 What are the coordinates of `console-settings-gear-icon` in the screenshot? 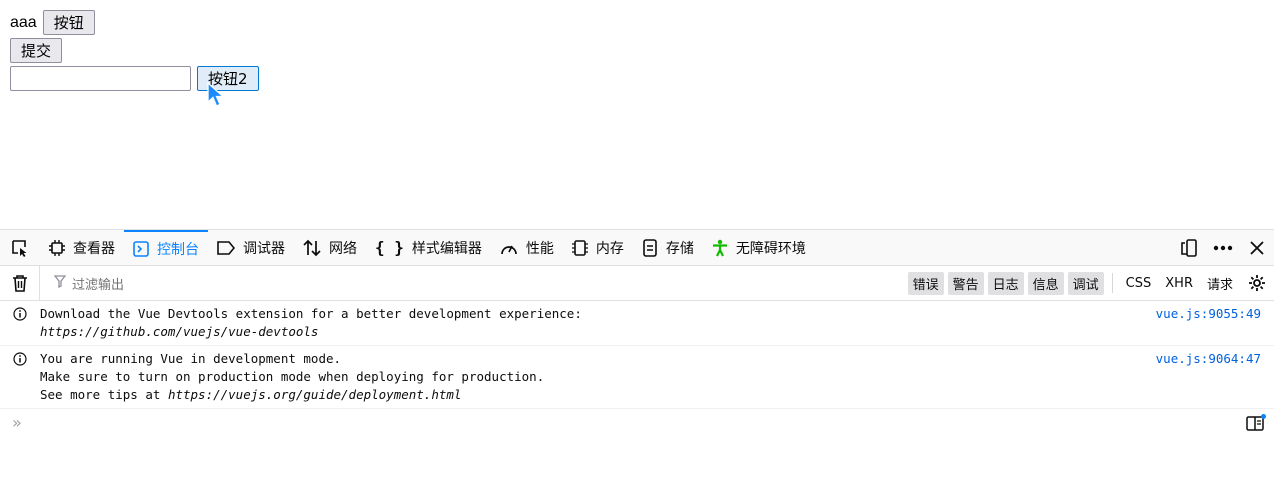 It's located at (1257, 283).